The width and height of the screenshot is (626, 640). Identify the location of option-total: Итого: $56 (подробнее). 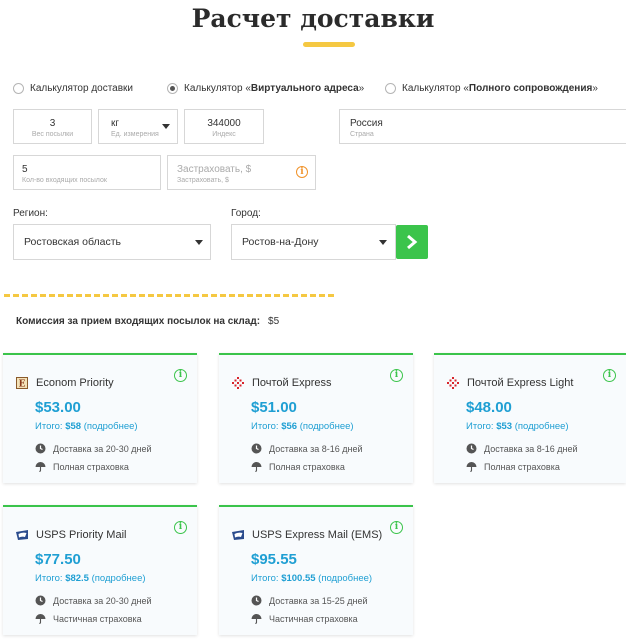
(302, 426).